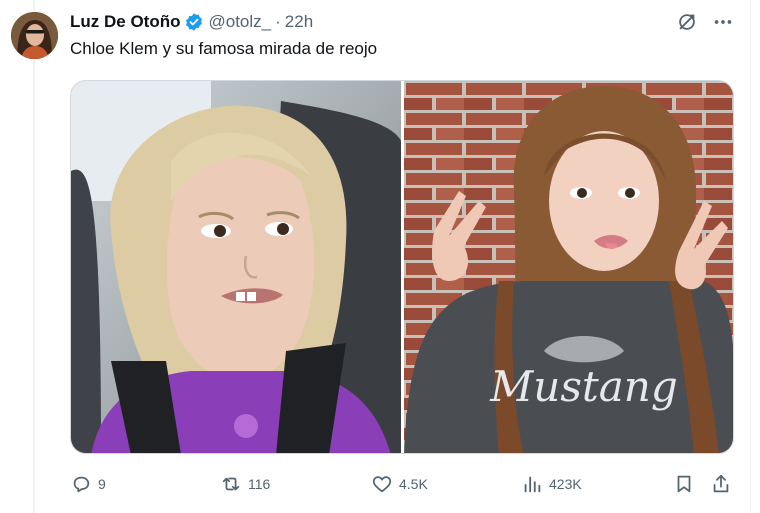 Image resolution: width=760 pixels, height=513 pixels. Describe the element at coordinates (705, 22) in the screenshot. I see `tweet-top-actions` at that location.